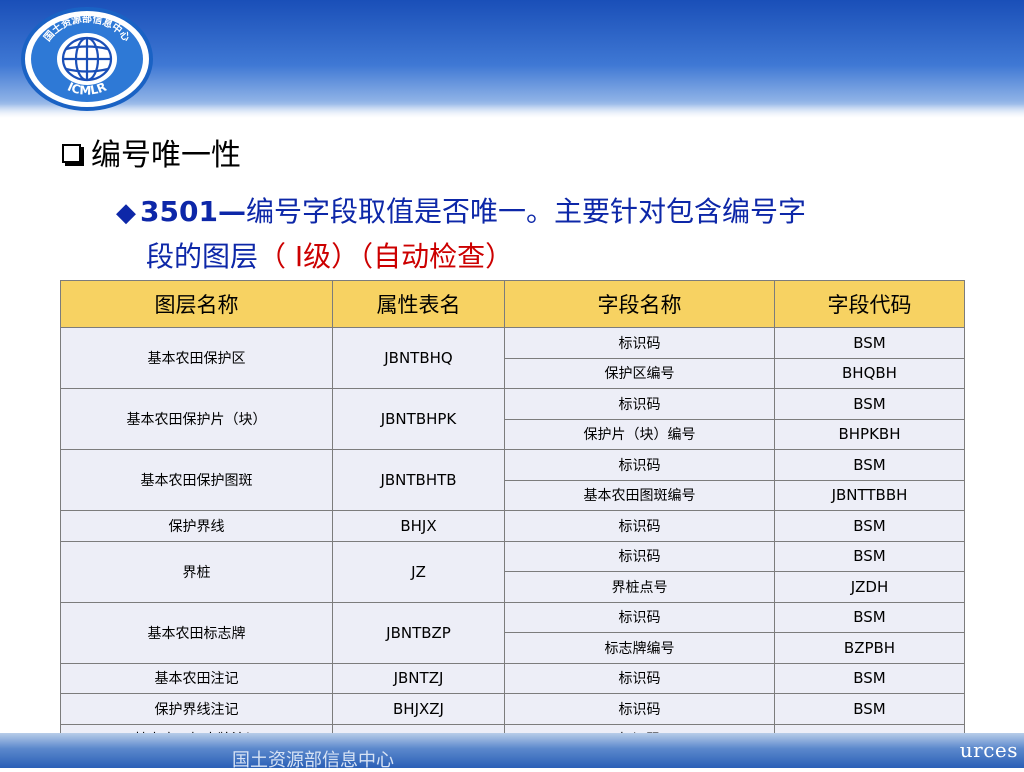 The image size is (1024, 772). What do you see at coordinates (418, 678) in the screenshot?
I see `table-name-cell: JBNTZJ` at bounding box center [418, 678].